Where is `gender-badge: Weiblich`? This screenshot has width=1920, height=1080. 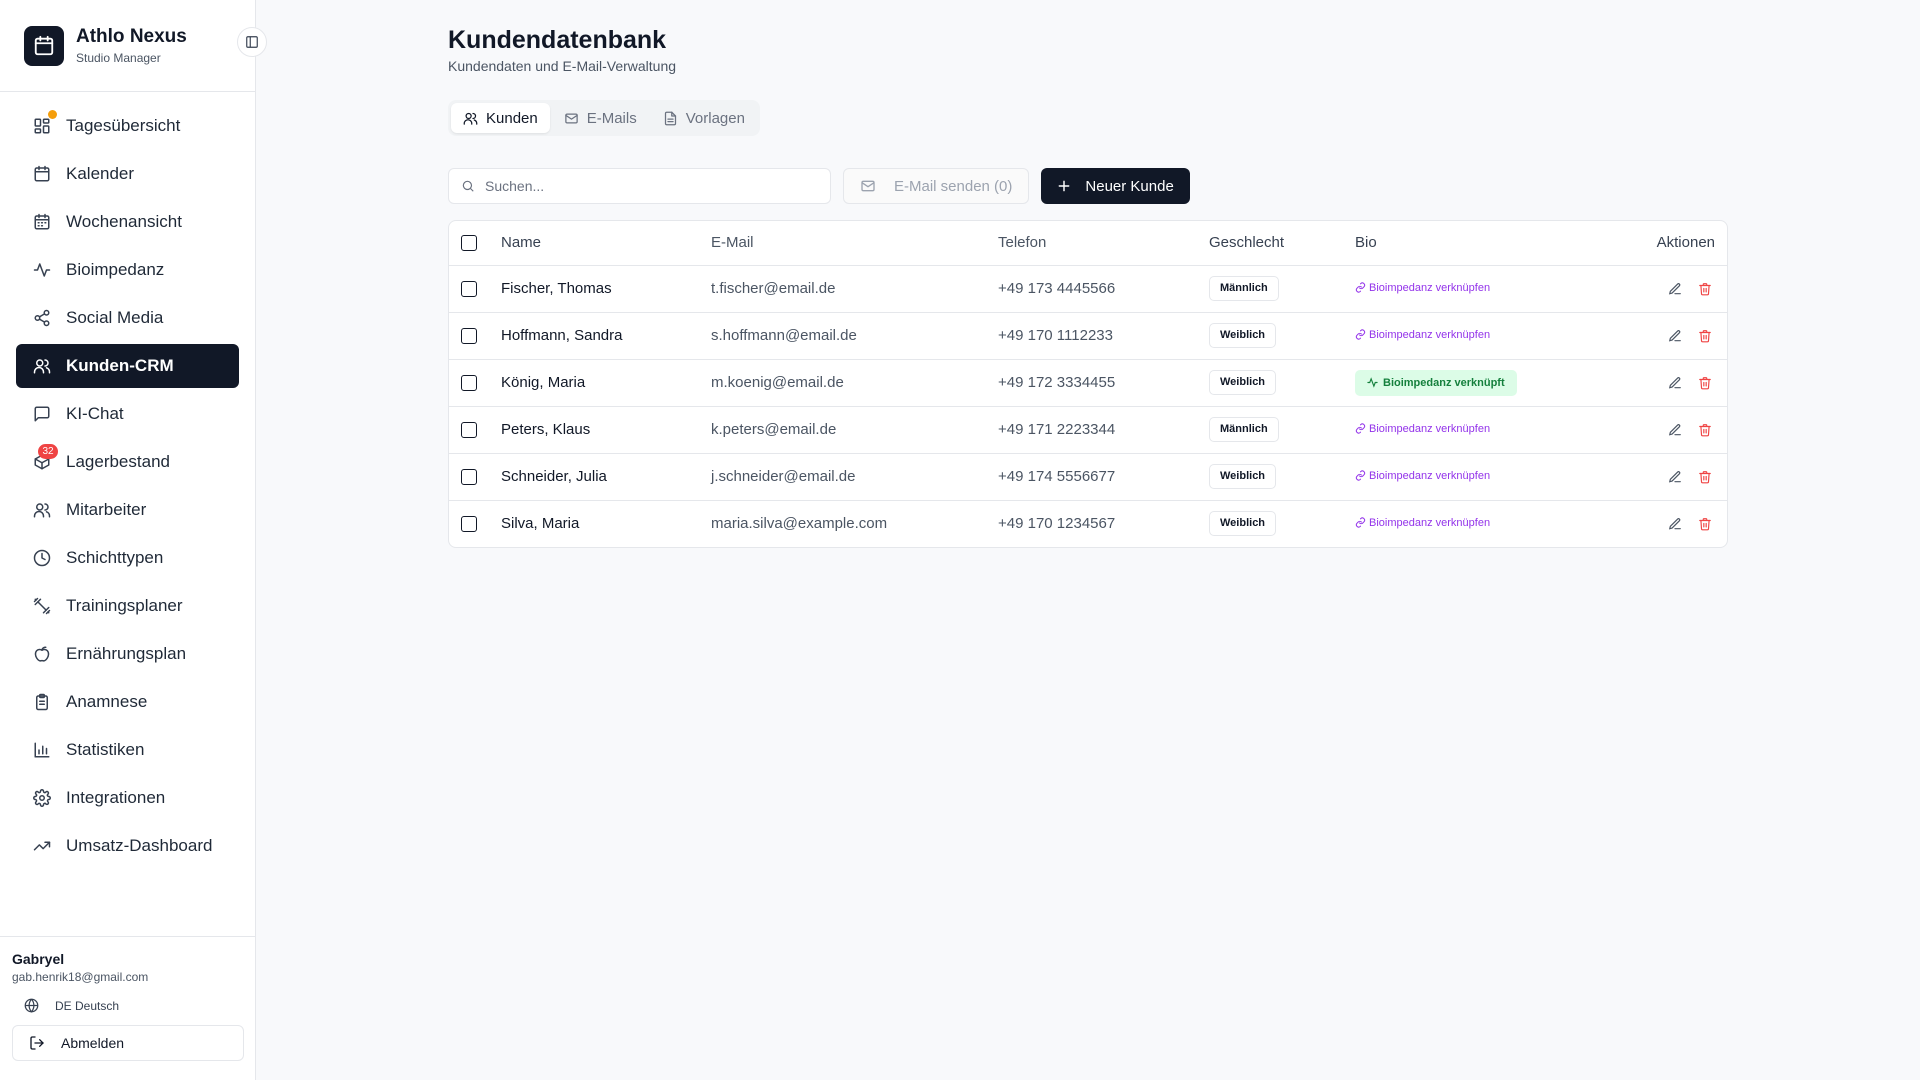 gender-badge: Weiblich is located at coordinates (1243, 382).